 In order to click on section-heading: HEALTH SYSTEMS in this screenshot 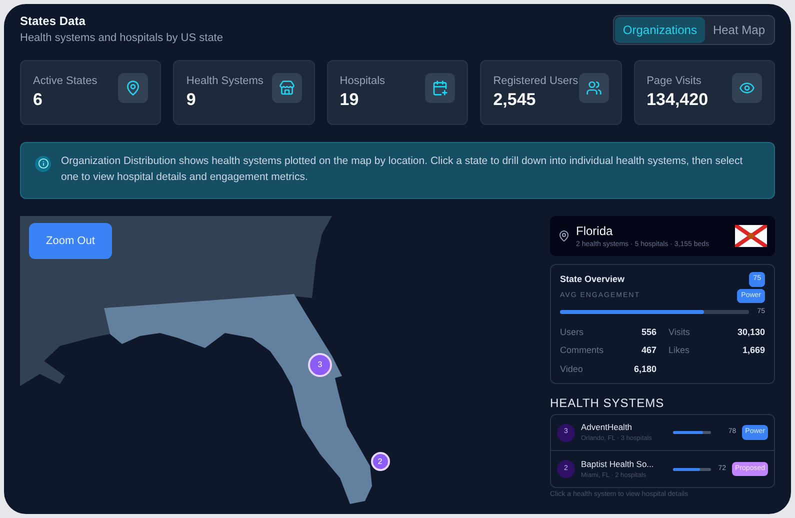, I will do `click(608, 403)`.